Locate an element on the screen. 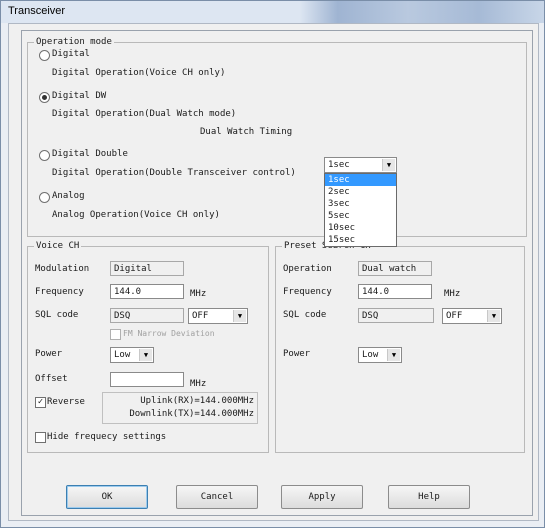  preset-power-label: Power is located at coordinates (297, 354).